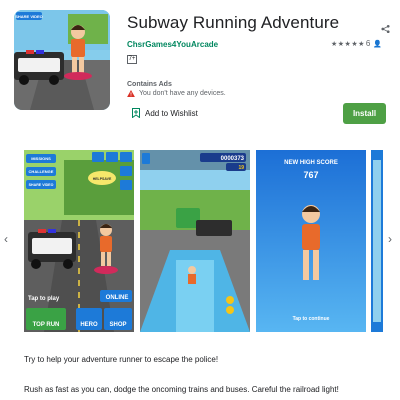  I want to click on add-to-wishlist-button: Add to Wishlist, so click(165, 113).